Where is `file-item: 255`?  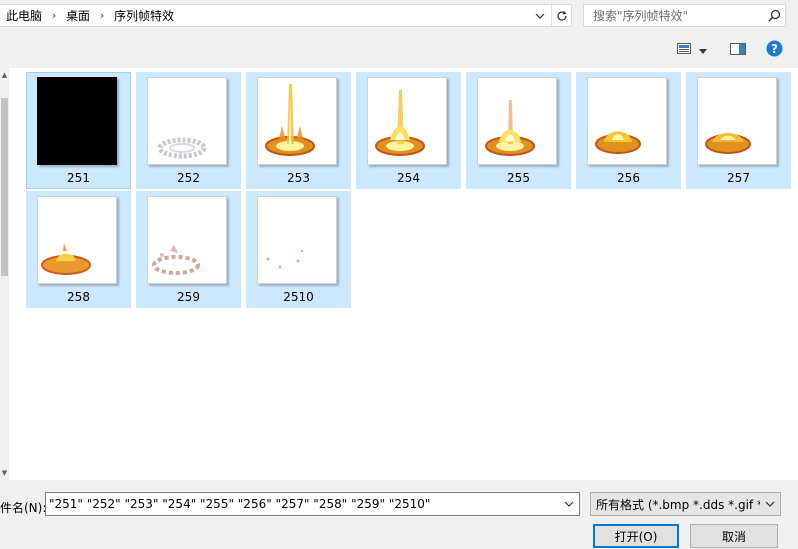 file-item: 255 is located at coordinates (518, 130).